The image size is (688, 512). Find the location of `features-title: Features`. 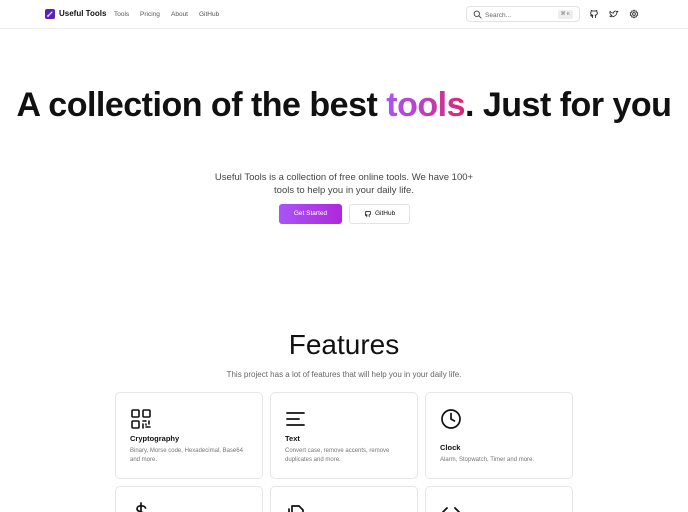

features-title: Features is located at coordinates (344, 344).